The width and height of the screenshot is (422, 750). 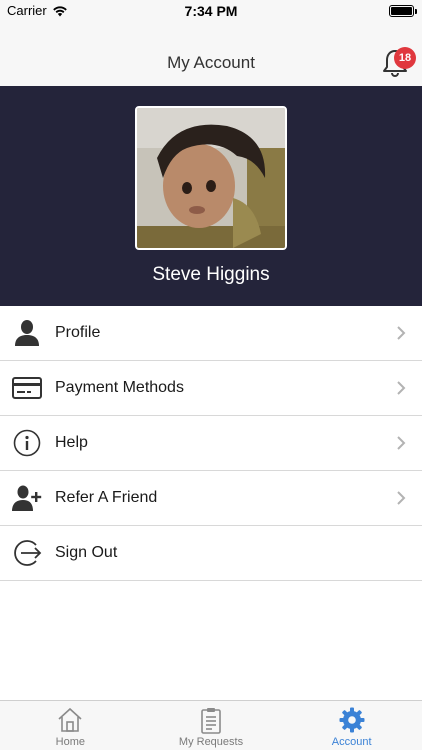 What do you see at coordinates (405, 58) in the screenshot?
I see `notification-badge: 18` at bounding box center [405, 58].